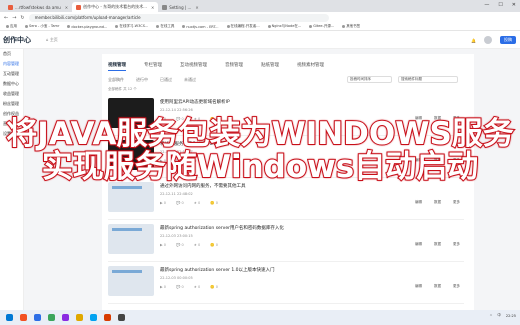  What do you see at coordinates (369, 79) in the screenshot?
I see `sort-select: 投稿时间排序` at bounding box center [369, 79].